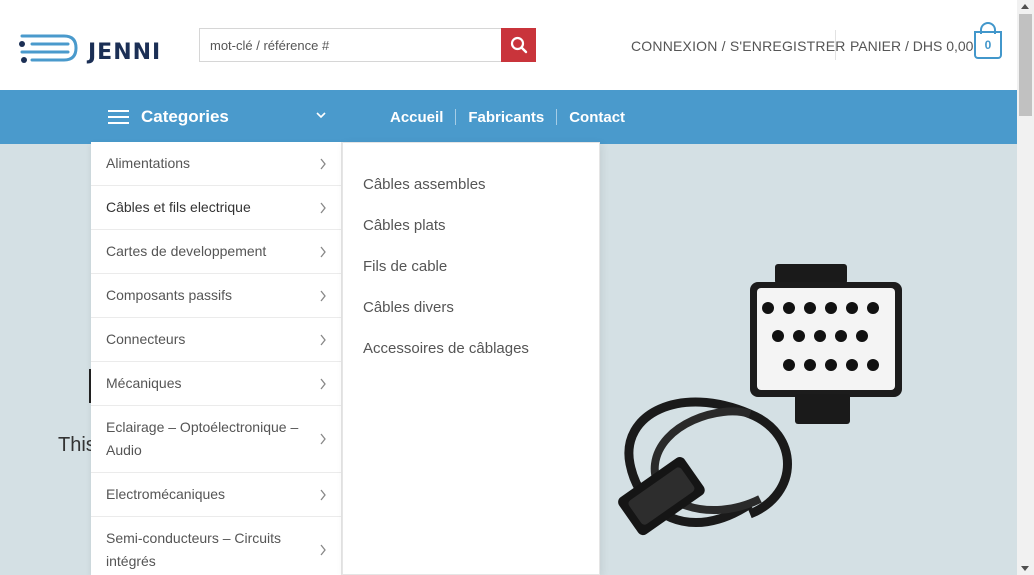 The height and width of the screenshot is (575, 1034). Describe the element at coordinates (471, 272) in the screenshot. I see `submenu-item-fils-de-cable: Fils de cable` at that location.